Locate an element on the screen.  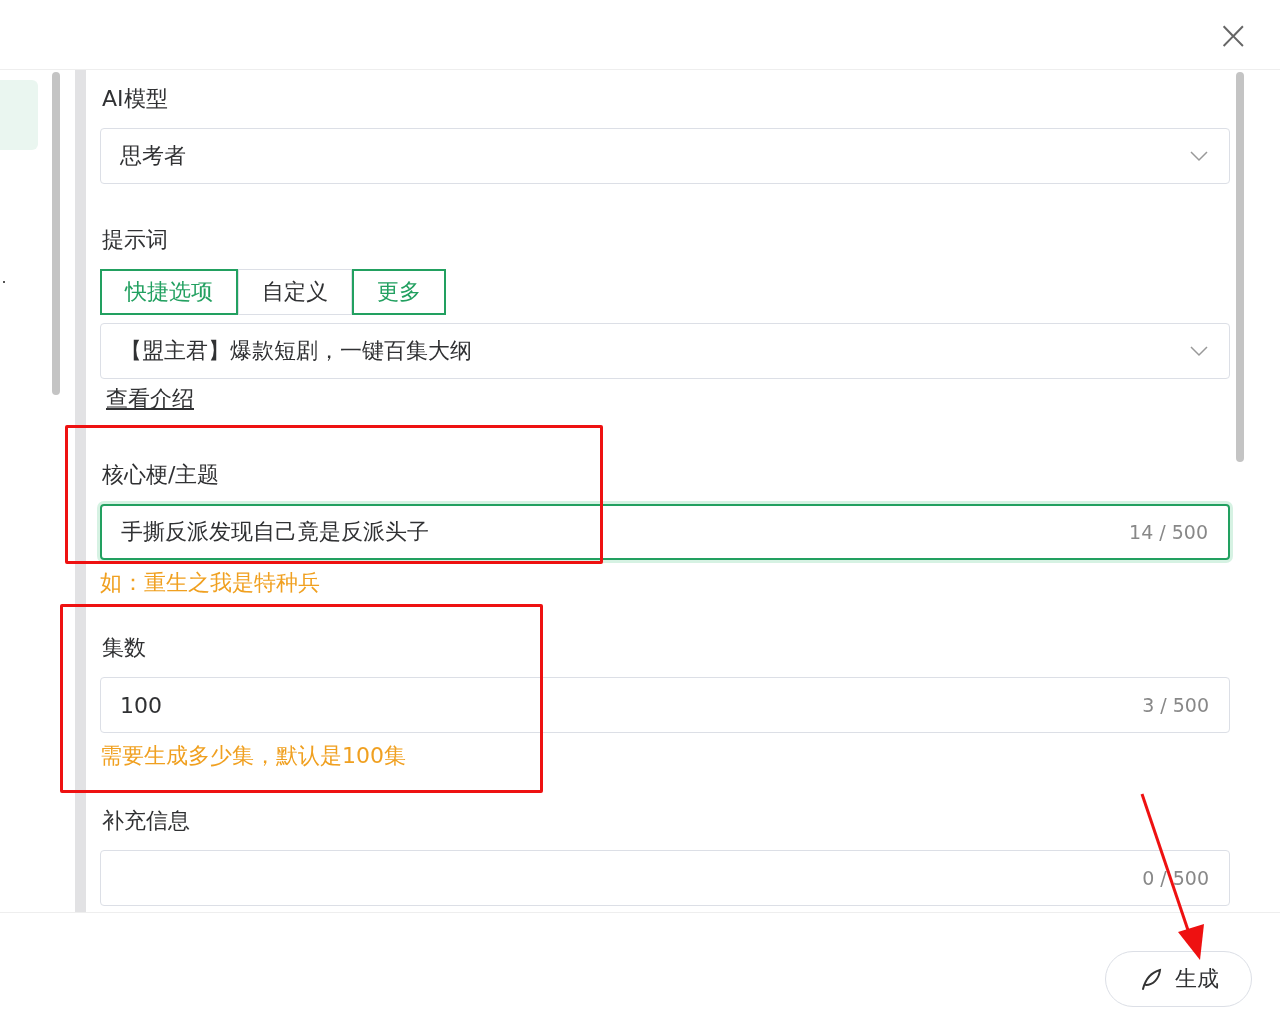
char-counter: 3 / 500 is located at coordinates (1175, 705).